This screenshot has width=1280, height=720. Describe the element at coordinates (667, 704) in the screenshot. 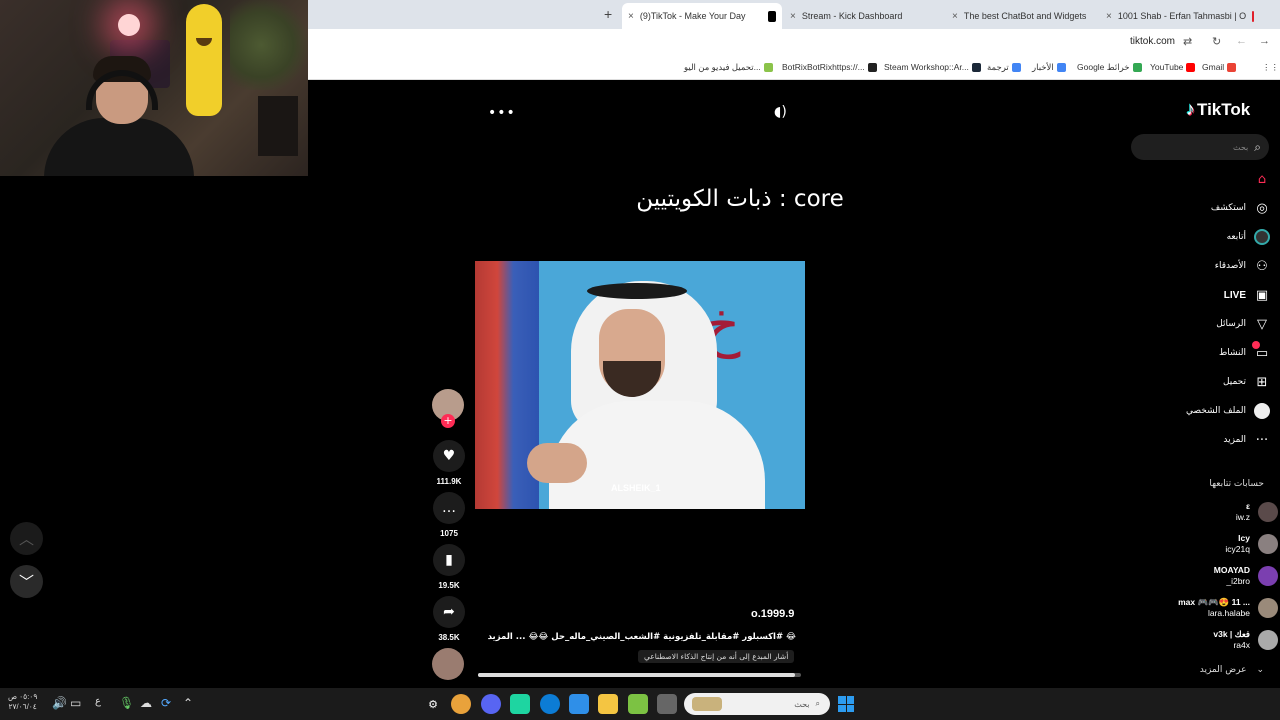

I see `task-view-icon` at that location.